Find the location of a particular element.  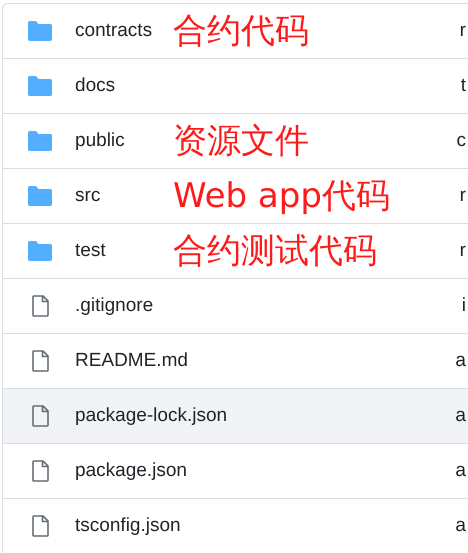

folder-name-link: src is located at coordinates (87, 195).